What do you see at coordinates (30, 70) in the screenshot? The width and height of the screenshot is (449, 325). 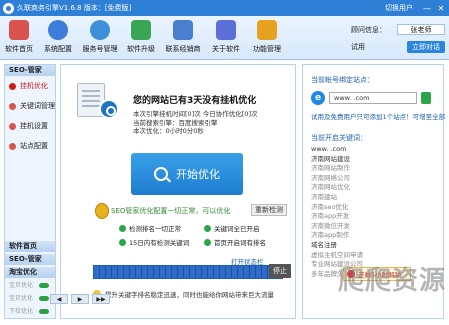 I see `sidebar-section-title: SEO-管家` at bounding box center [30, 70].